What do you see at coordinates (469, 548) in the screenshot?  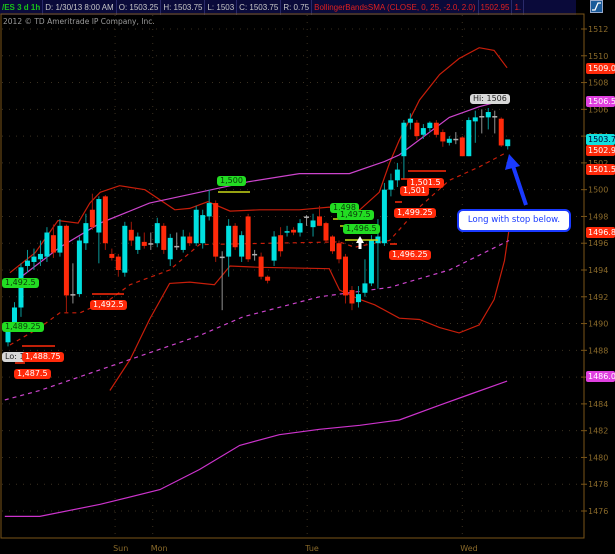 I see `x-day-label: Wed` at bounding box center [469, 548].